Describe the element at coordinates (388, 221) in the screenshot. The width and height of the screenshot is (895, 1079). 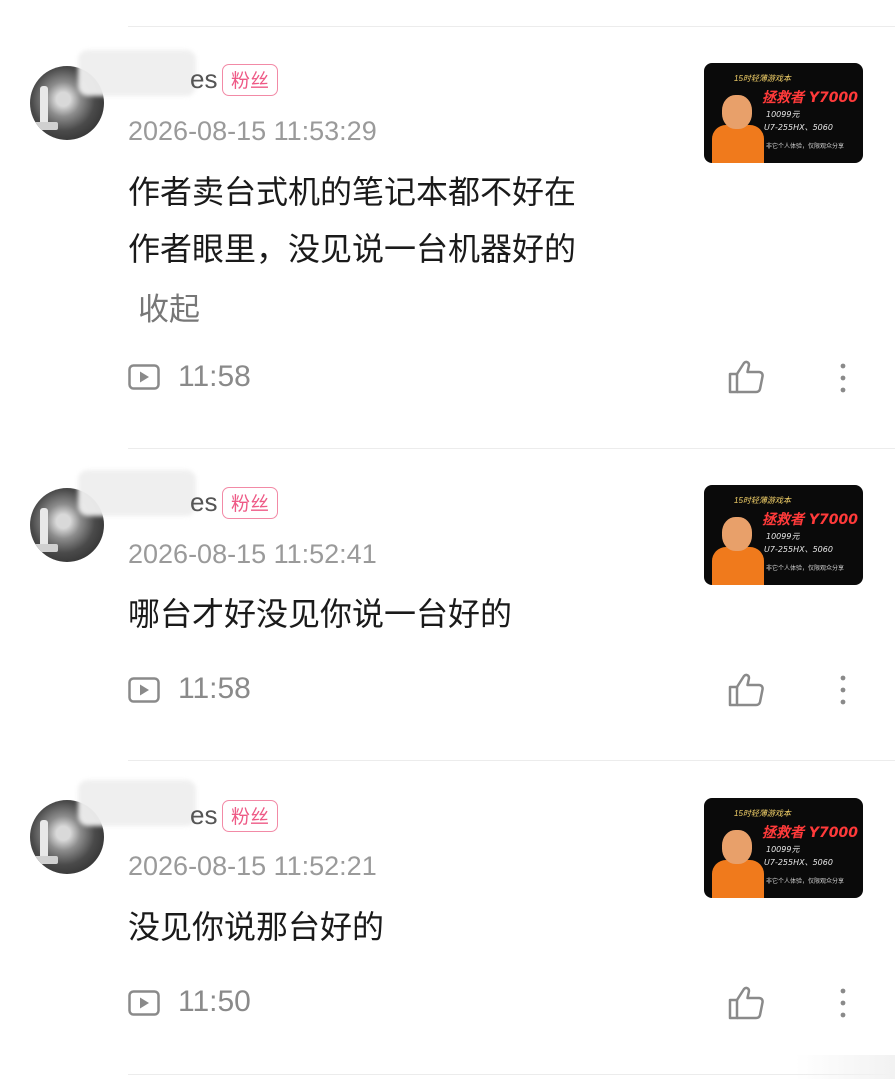
I see `comment-text: 作者卖台式机的笔记本都不好在 作者眼里，没见说一台机器好的` at that location.